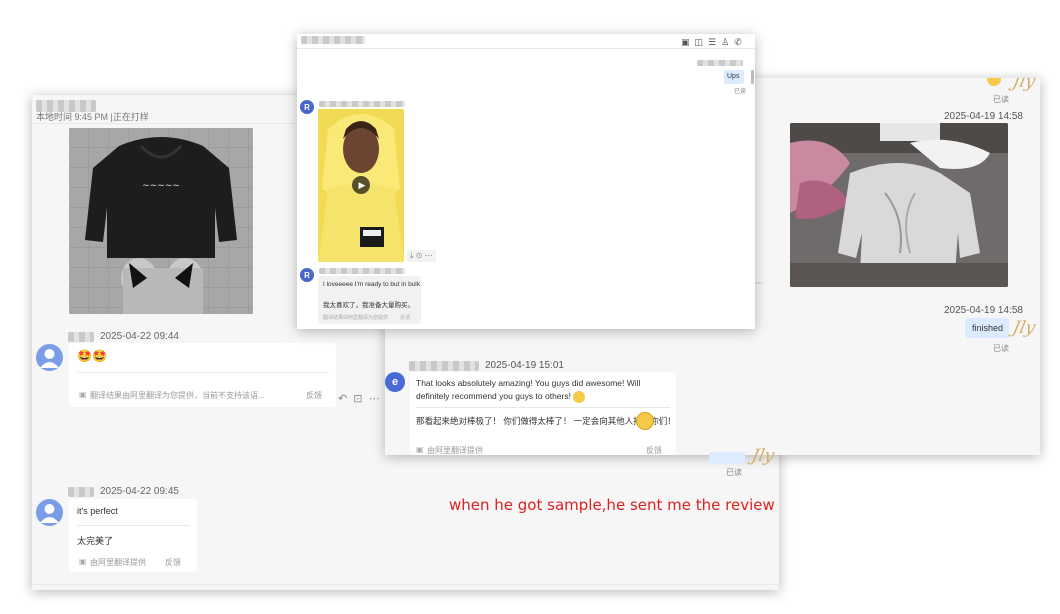  Describe the element at coordinates (579, 396) in the screenshot. I see `smiley-icon` at that location.